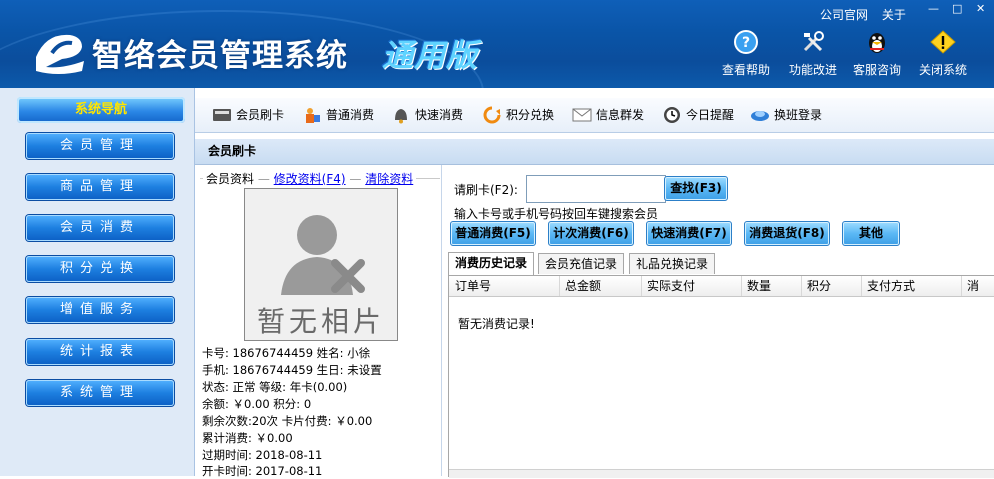  Describe the element at coordinates (496, 324) in the screenshot. I see `empty-table-message: 暂无消费记录!` at that location.